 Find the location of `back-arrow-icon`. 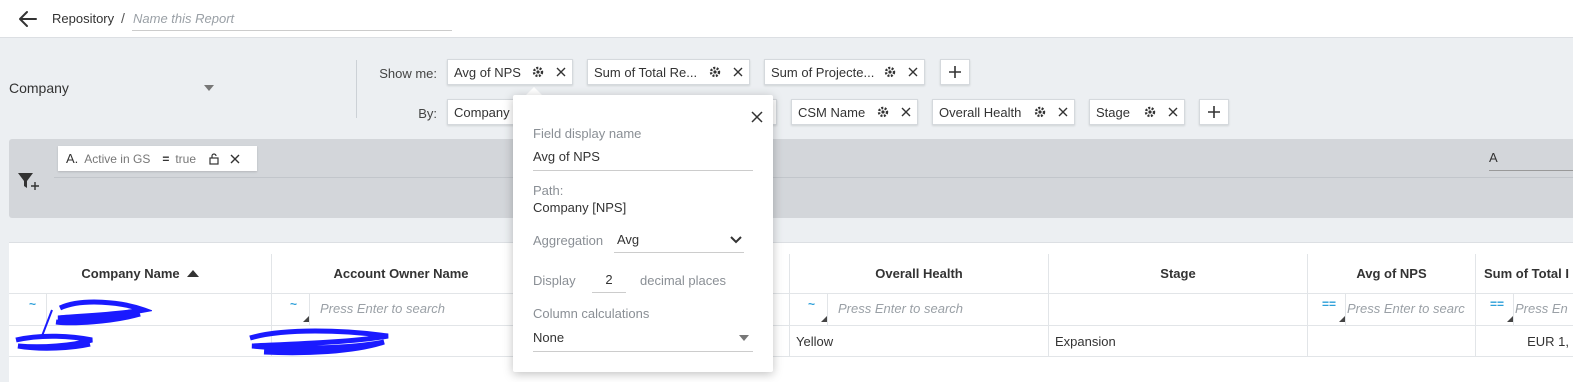

back-arrow-icon is located at coordinates (28, 19).